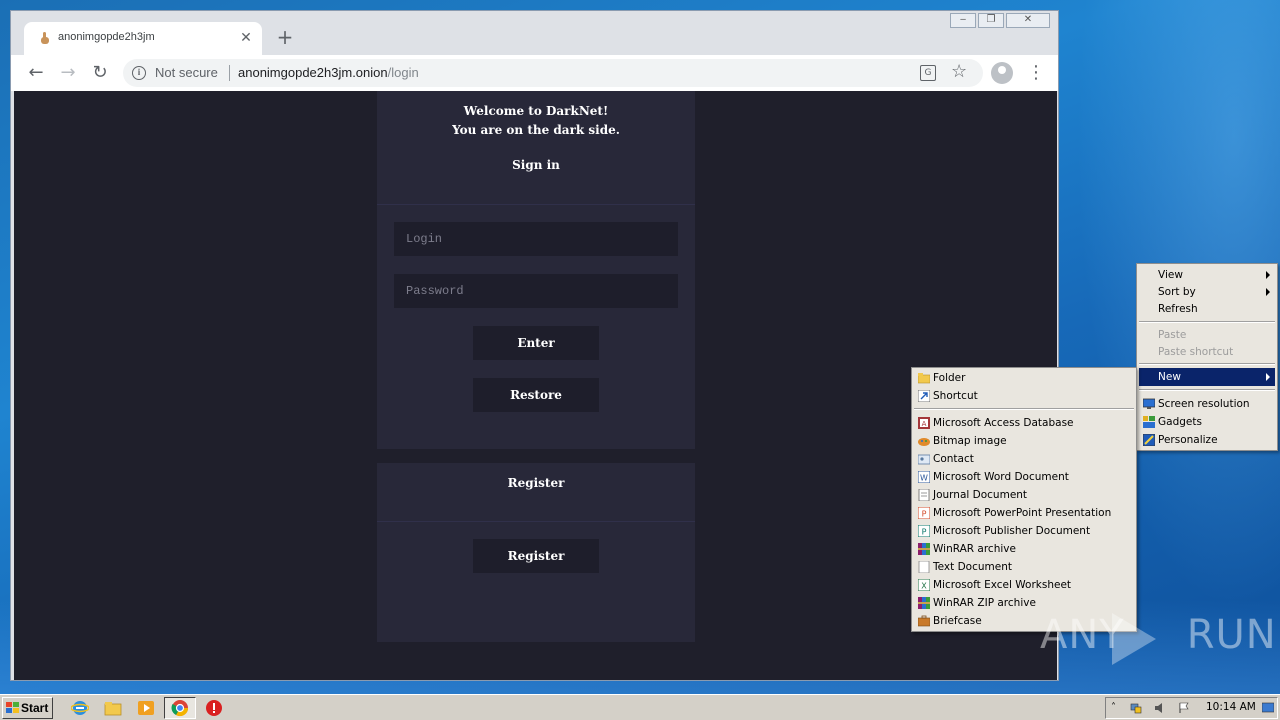  Describe the element at coordinates (536, 343) in the screenshot. I see `enter-button: Enter` at that location.